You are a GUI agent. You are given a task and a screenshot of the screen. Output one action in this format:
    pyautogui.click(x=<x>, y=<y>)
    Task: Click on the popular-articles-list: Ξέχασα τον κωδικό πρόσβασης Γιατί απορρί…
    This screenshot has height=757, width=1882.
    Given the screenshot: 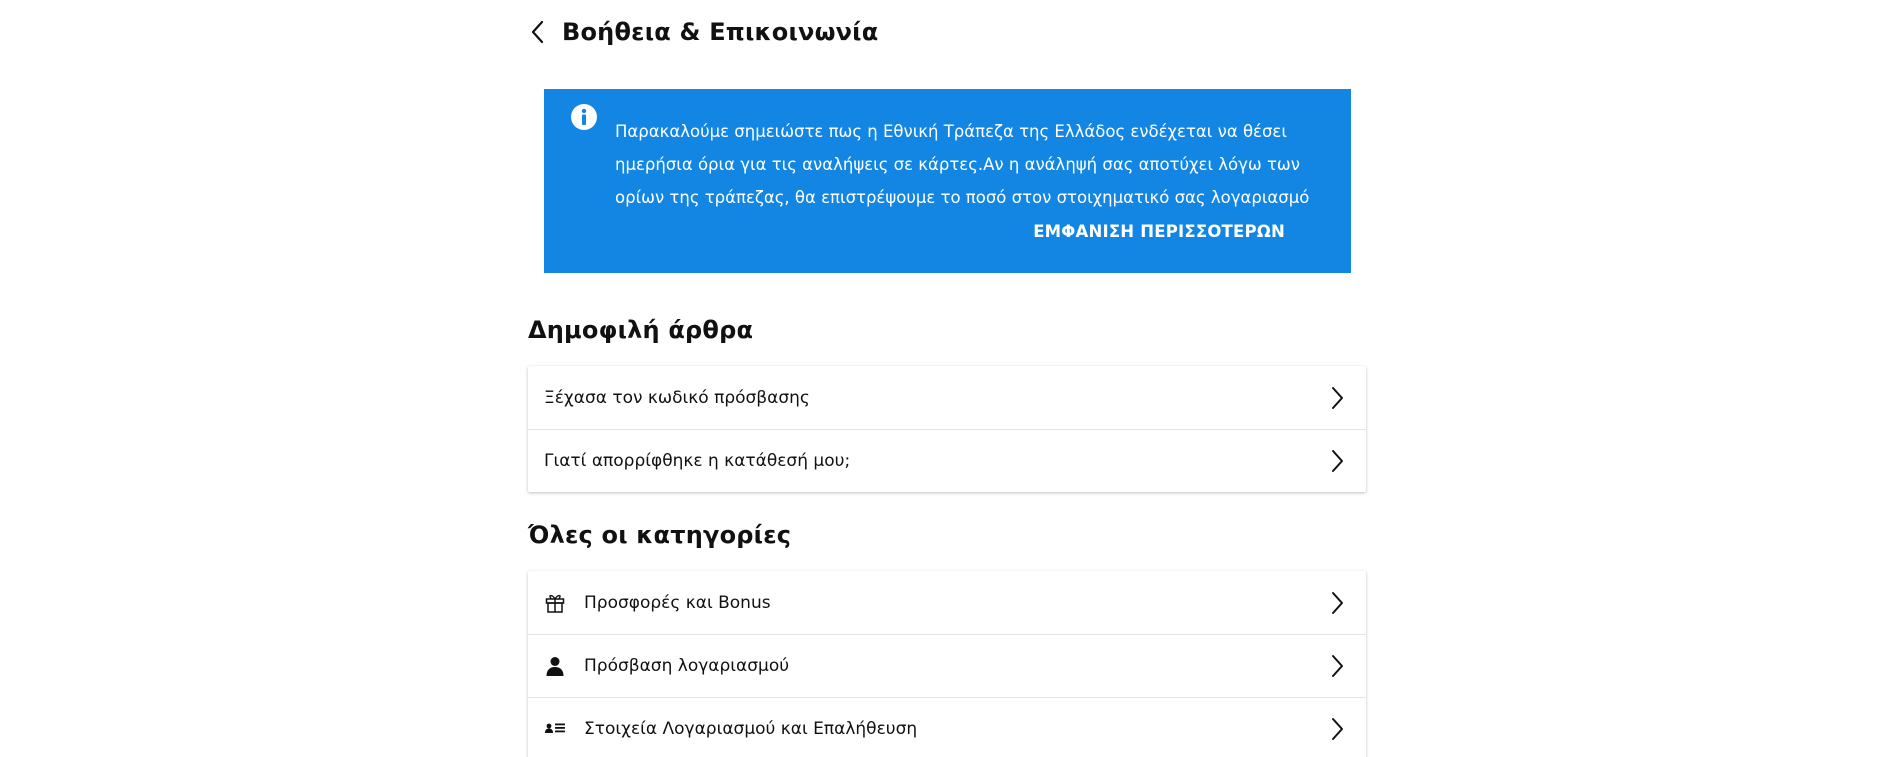 What is the action you would take?
    pyautogui.click(x=947, y=429)
    